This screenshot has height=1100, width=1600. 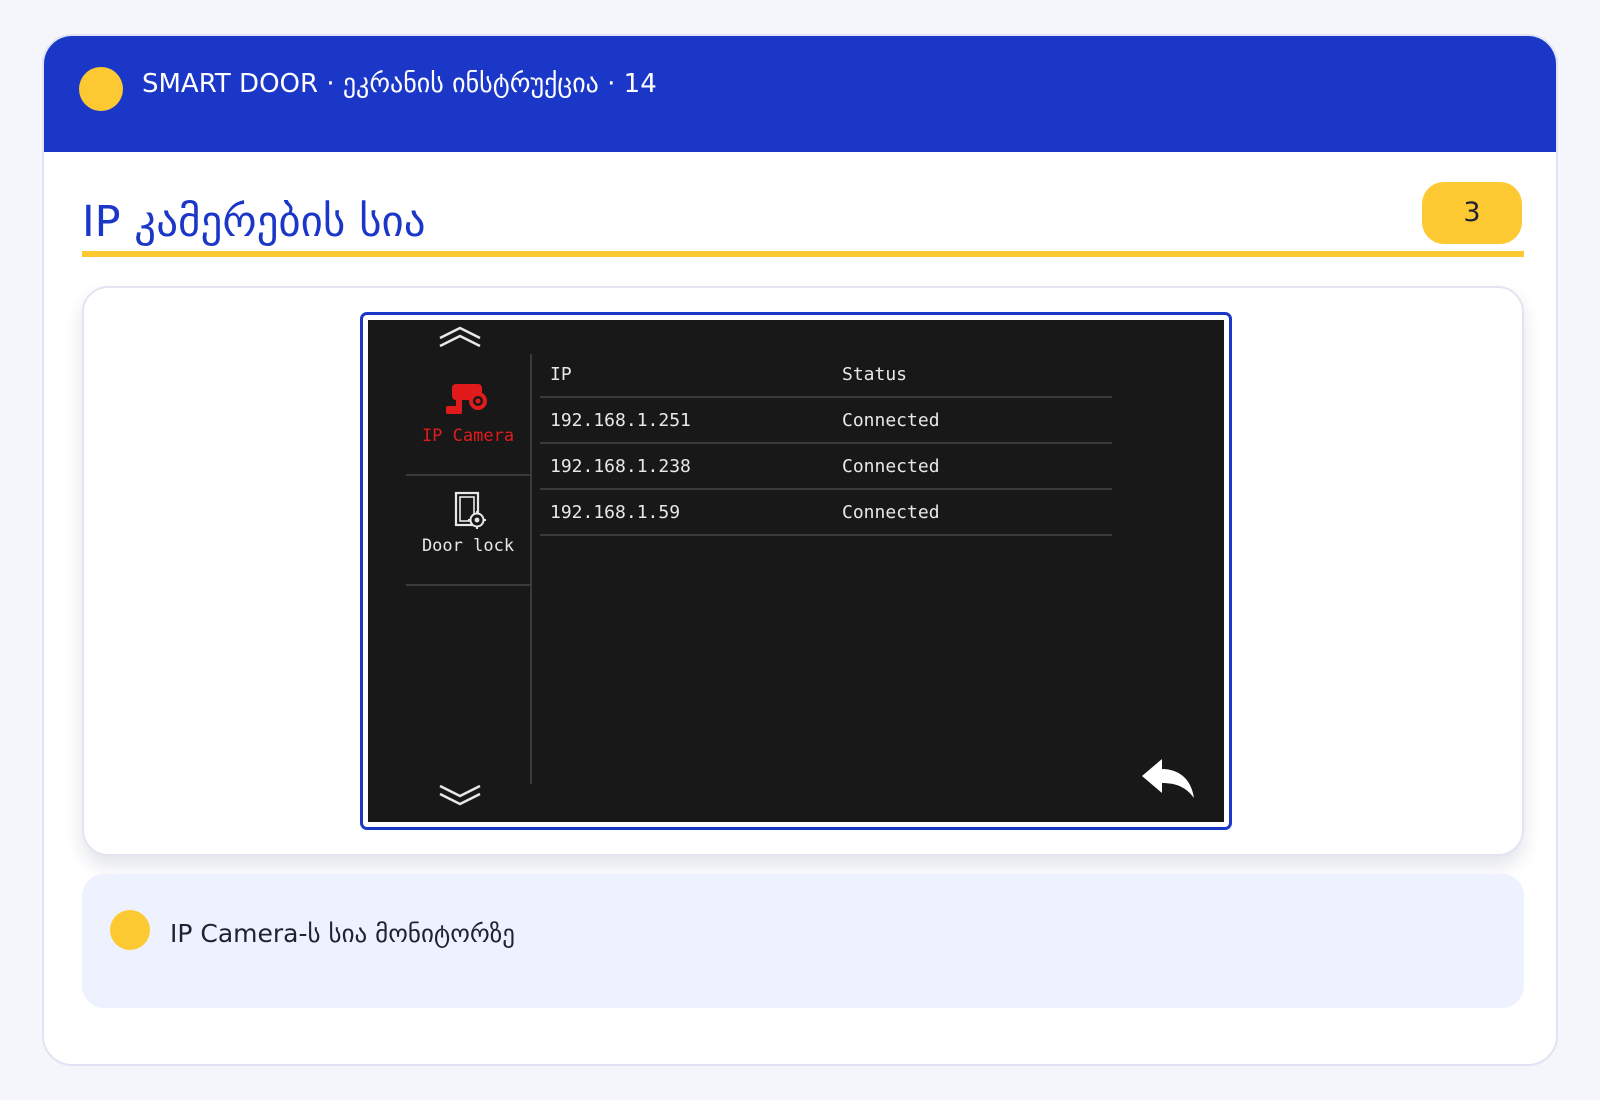 I want to click on sidebar-item-ip-camera: IP Camera, so click(x=468, y=421).